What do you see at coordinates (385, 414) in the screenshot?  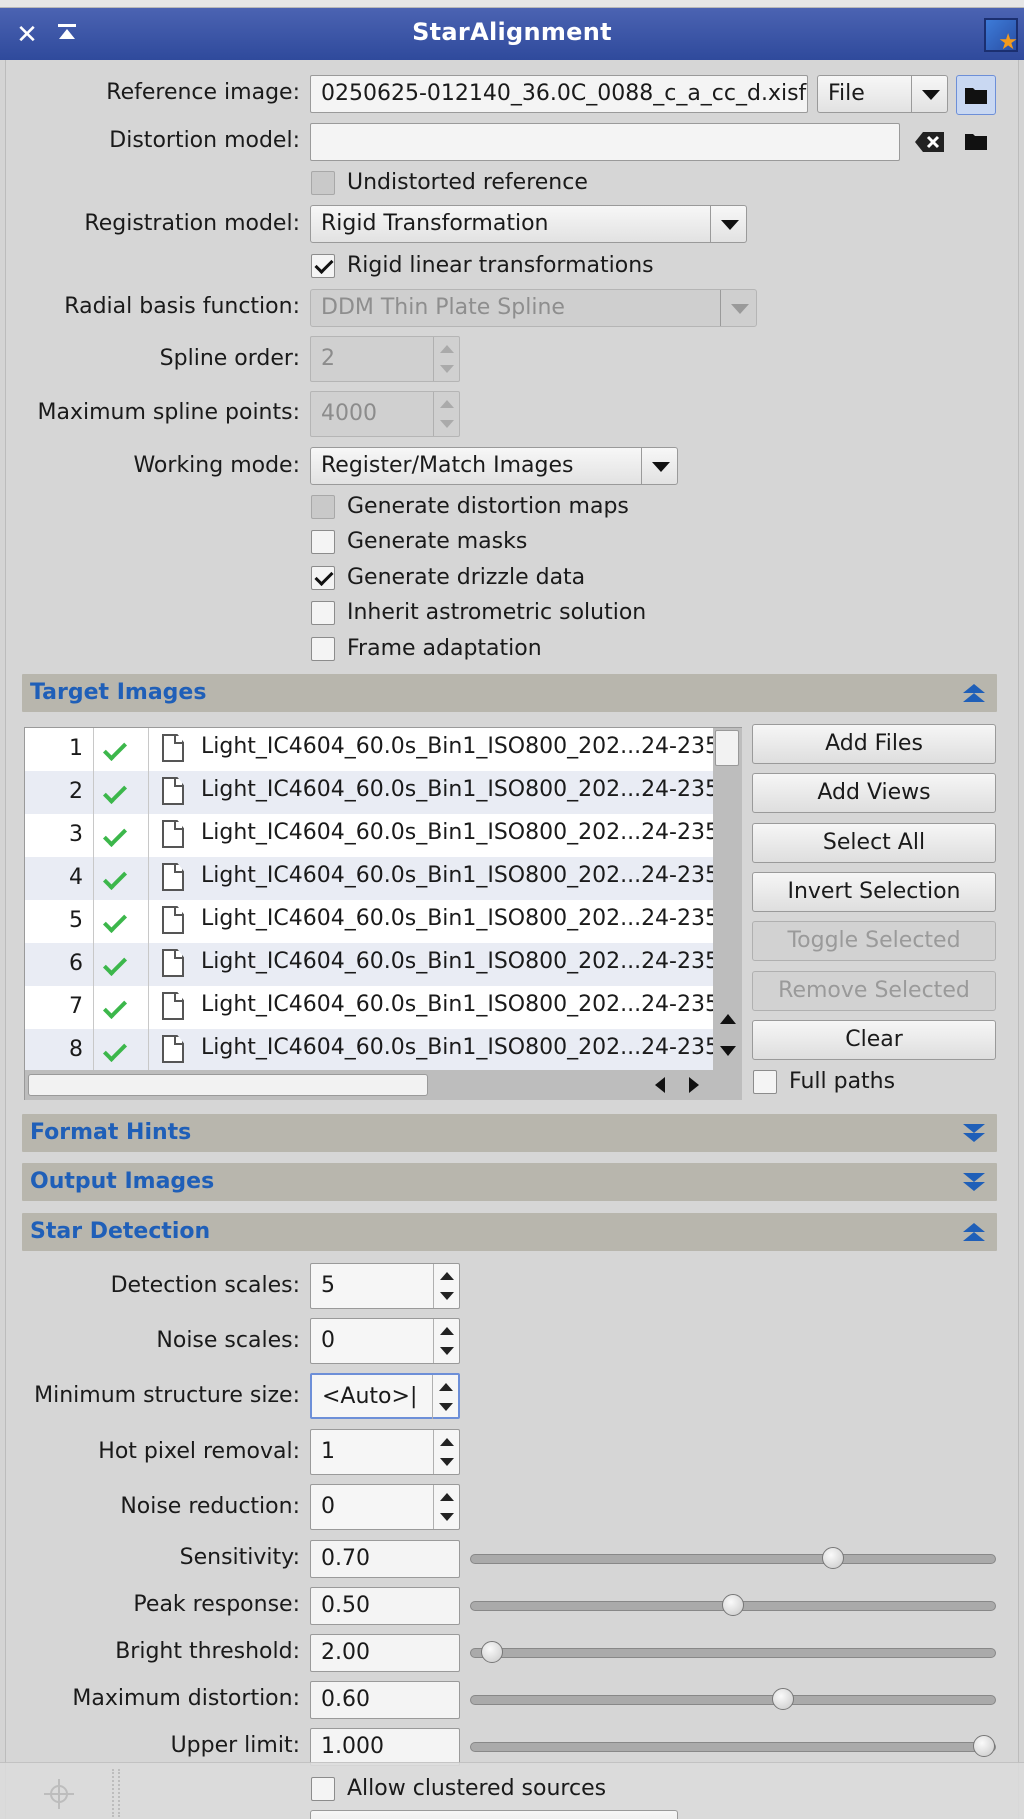 I see `max-spline-points-spinbox: 4000` at bounding box center [385, 414].